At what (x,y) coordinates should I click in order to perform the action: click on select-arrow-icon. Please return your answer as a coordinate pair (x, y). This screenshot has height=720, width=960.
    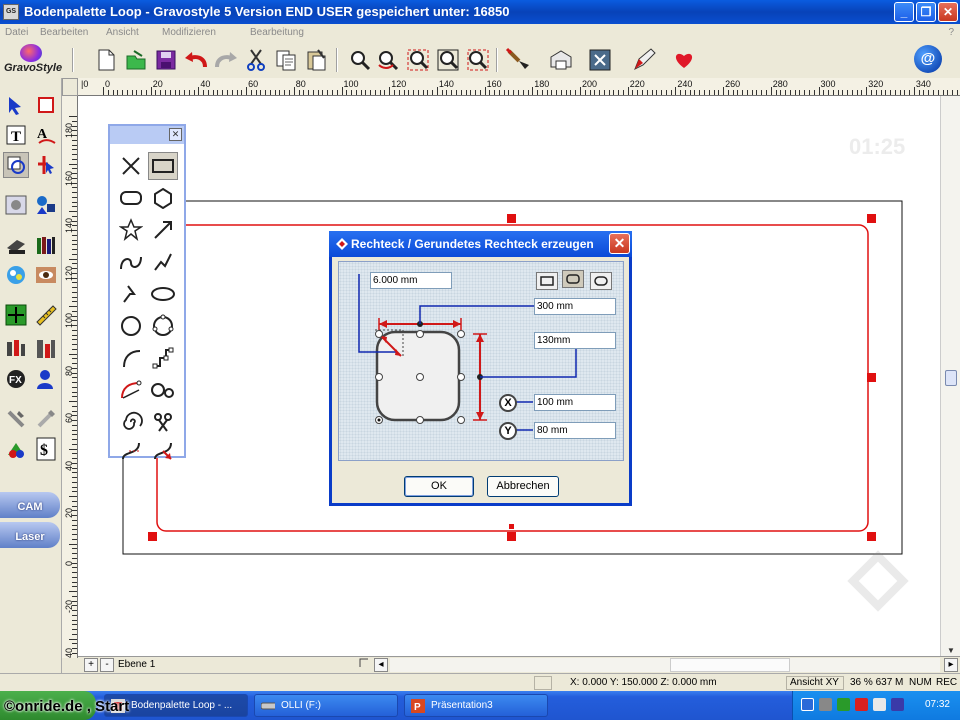
    Looking at the image, I should click on (16, 105).